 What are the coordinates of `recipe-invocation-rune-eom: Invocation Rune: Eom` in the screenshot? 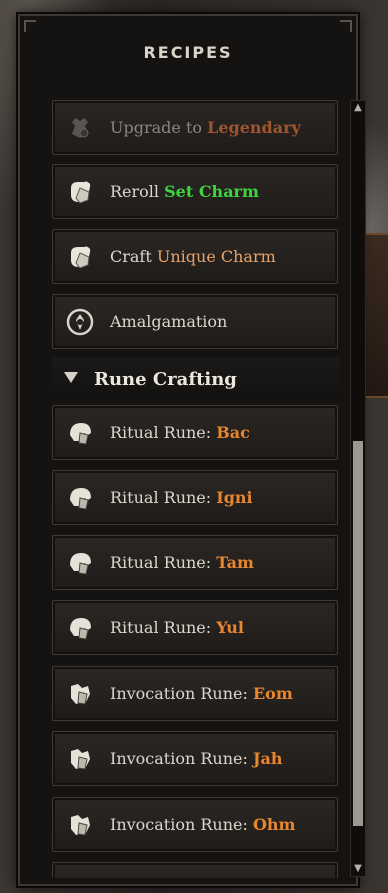 It's located at (195, 693).